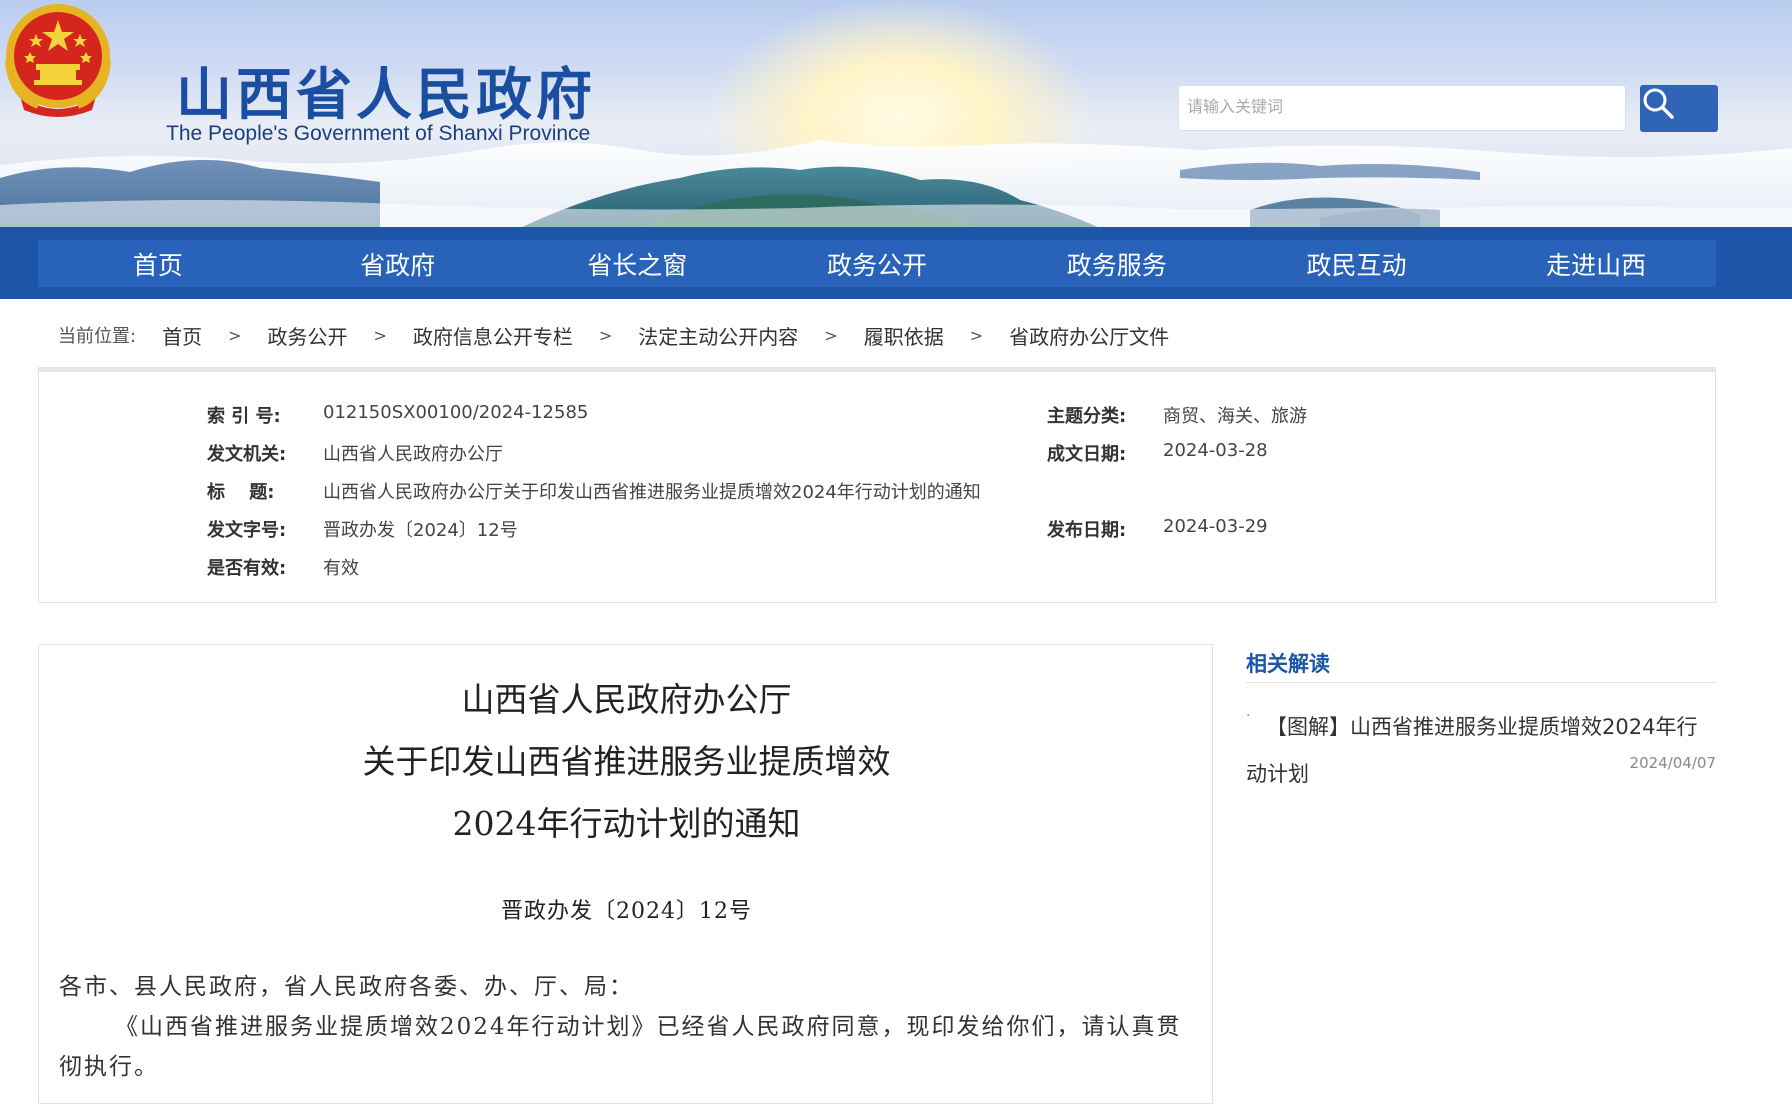 Image resolution: width=1792 pixels, height=1104 pixels. Describe the element at coordinates (1486, 727) in the screenshot. I see `related-item-title: 【图解】山西省推进服务业提质增效2024年行` at that location.